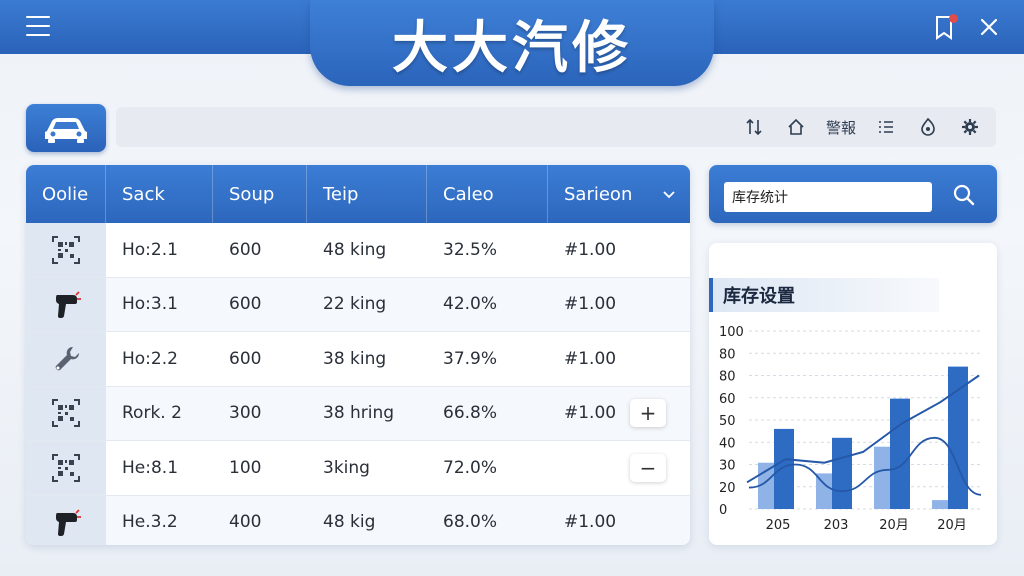 This screenshot has height=576, width=1024. Describe the element at coordinates (487, 194) in the screenshot. I see `column-header: Caleo` at that location.